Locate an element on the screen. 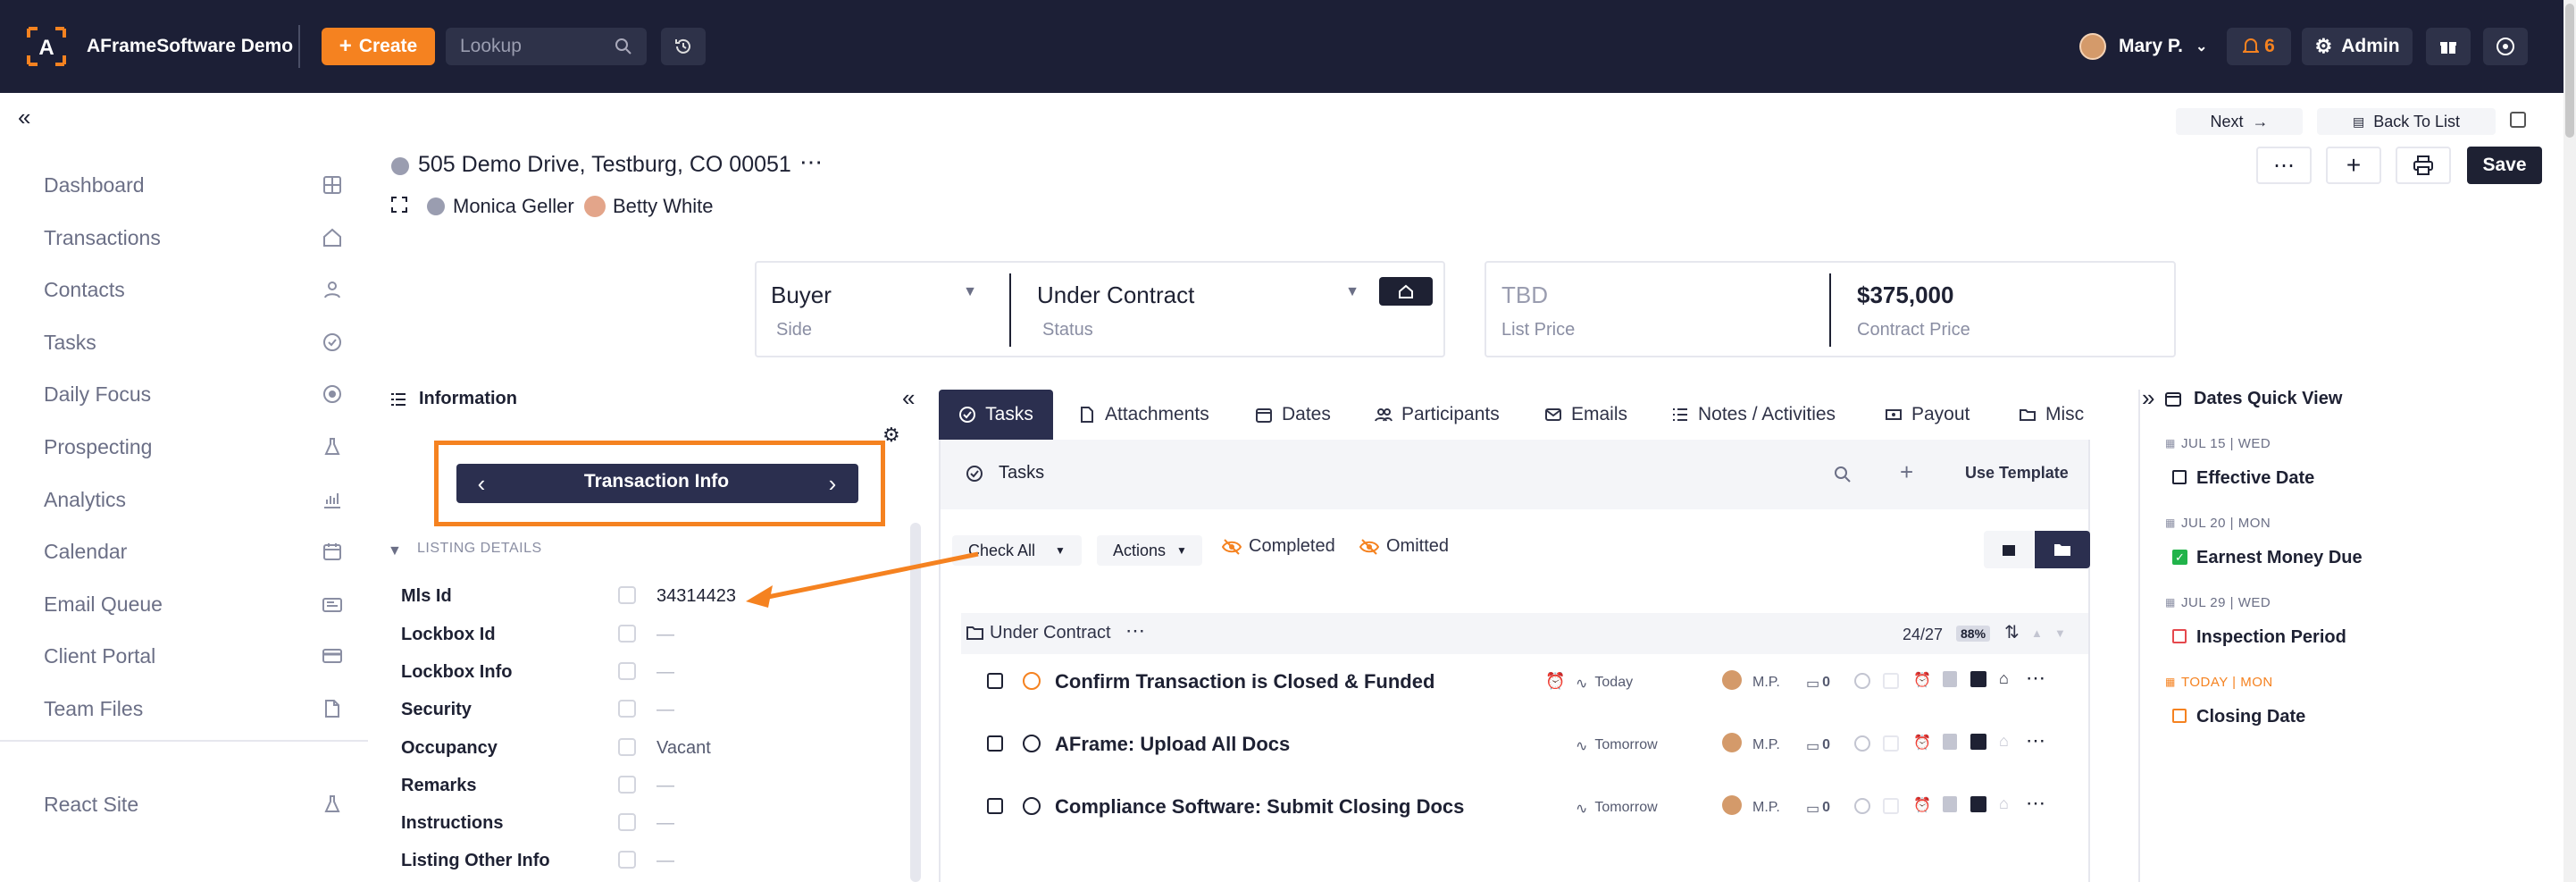 The height and width of the screenshot is (882, 2576). expand-icon is located at coordinates (399, 205).